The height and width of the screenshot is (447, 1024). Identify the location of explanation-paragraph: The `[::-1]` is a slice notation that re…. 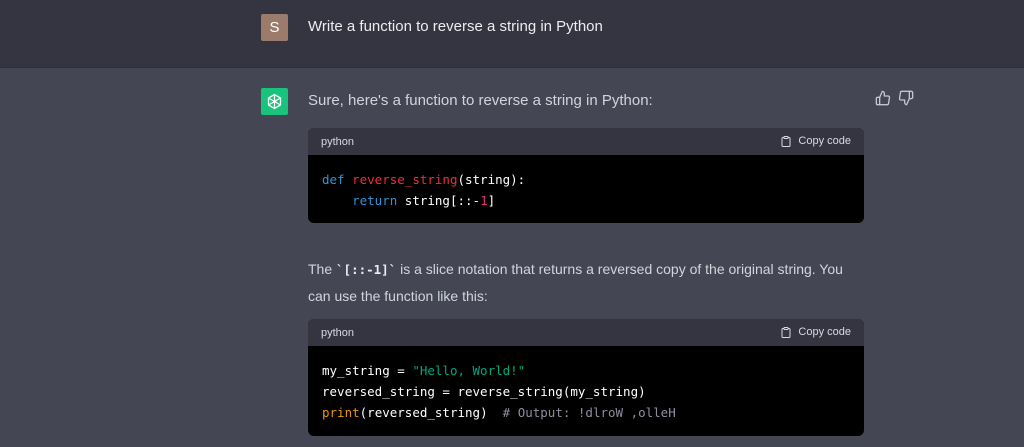
(588, 282).